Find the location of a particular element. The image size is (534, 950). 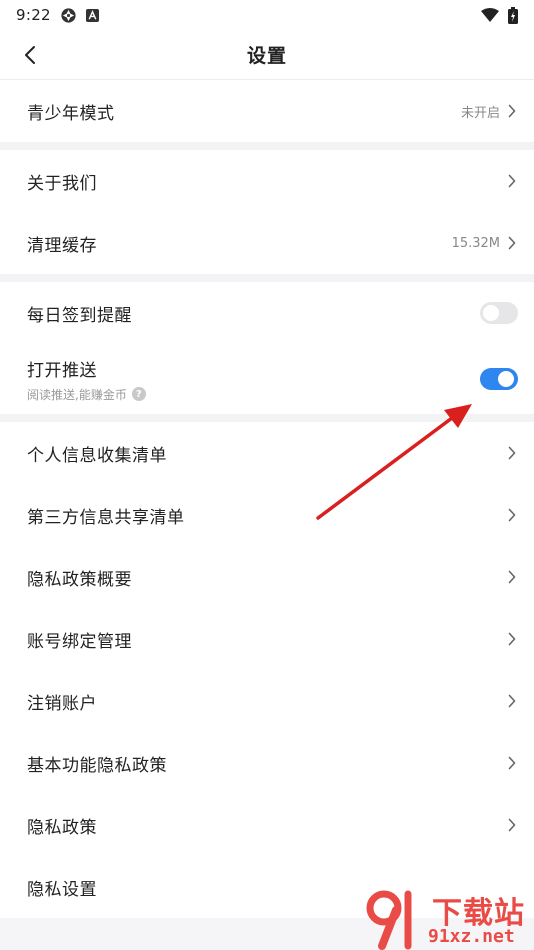

row-left: 打开推送 阅读推送,能赚金币 ? is located at coordinates (86, 379).